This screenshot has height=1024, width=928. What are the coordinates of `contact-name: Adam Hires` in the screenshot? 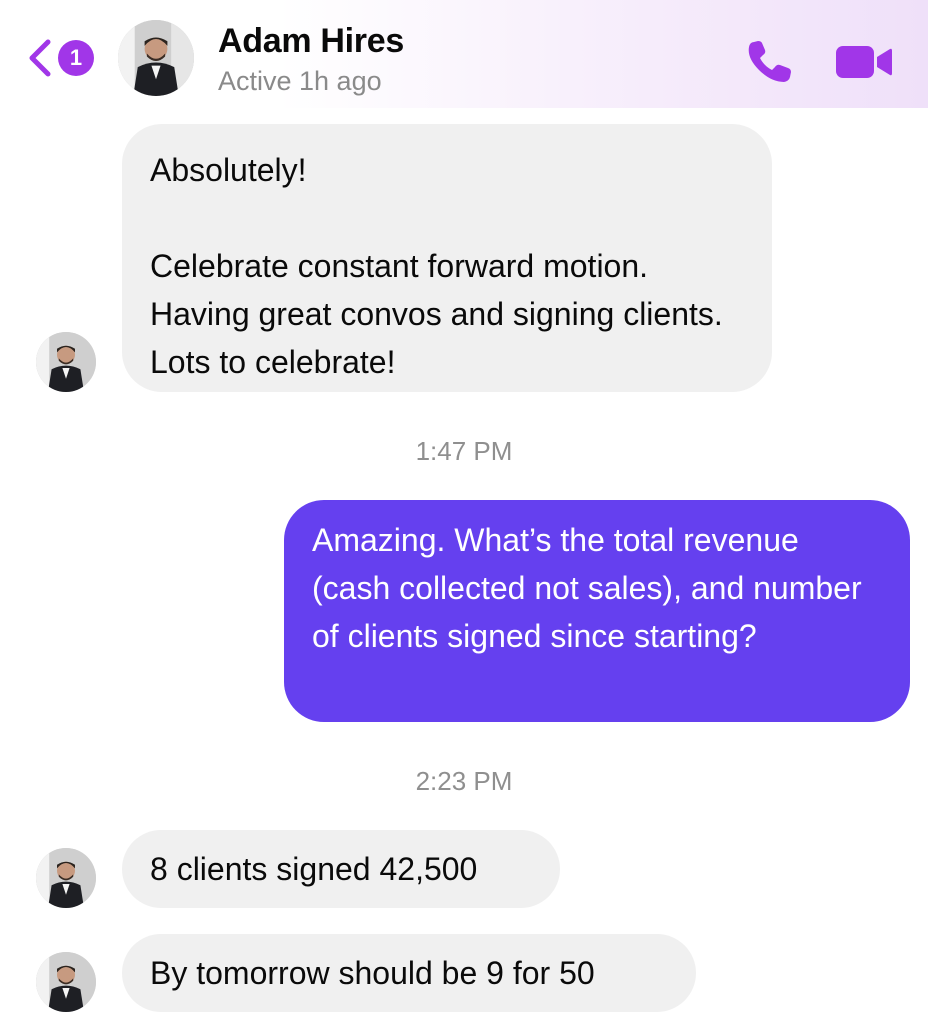 It's located at (311, 41).